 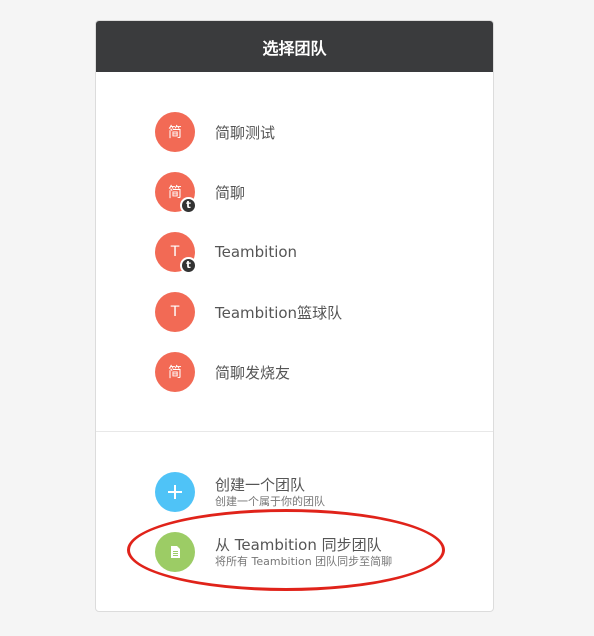 I want to click on team-avatar: T, so click(x=175, y=312).